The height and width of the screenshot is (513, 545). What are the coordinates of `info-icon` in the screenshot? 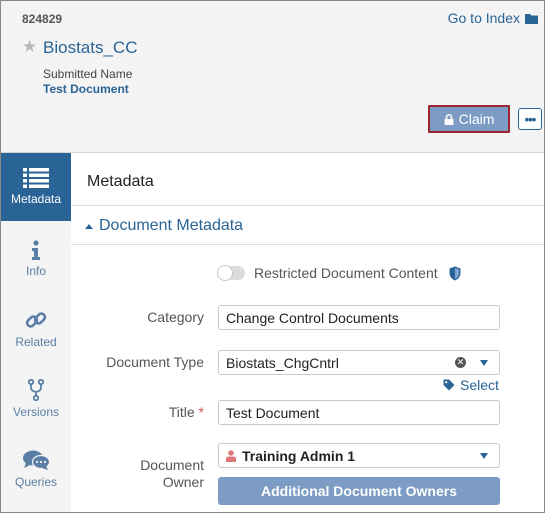 It's located at (36, 250).